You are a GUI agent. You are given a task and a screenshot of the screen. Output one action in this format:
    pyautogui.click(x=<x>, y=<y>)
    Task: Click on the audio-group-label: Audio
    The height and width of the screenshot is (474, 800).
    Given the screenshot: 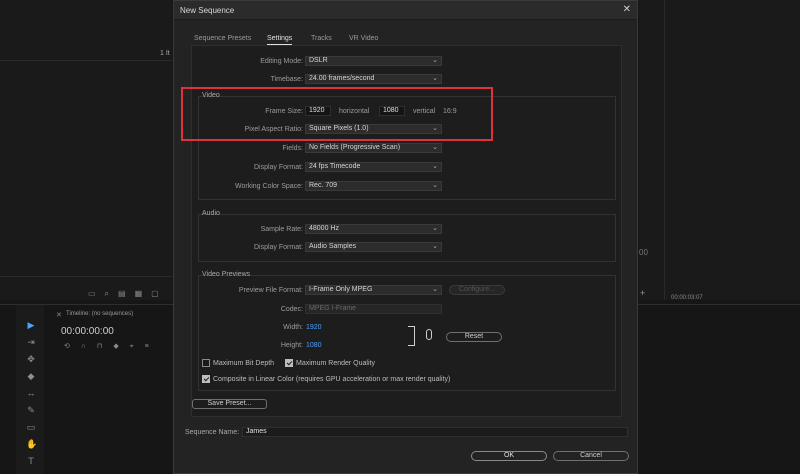 What is the action you would take?
    pyautogui.click(x=211, y=213)
    